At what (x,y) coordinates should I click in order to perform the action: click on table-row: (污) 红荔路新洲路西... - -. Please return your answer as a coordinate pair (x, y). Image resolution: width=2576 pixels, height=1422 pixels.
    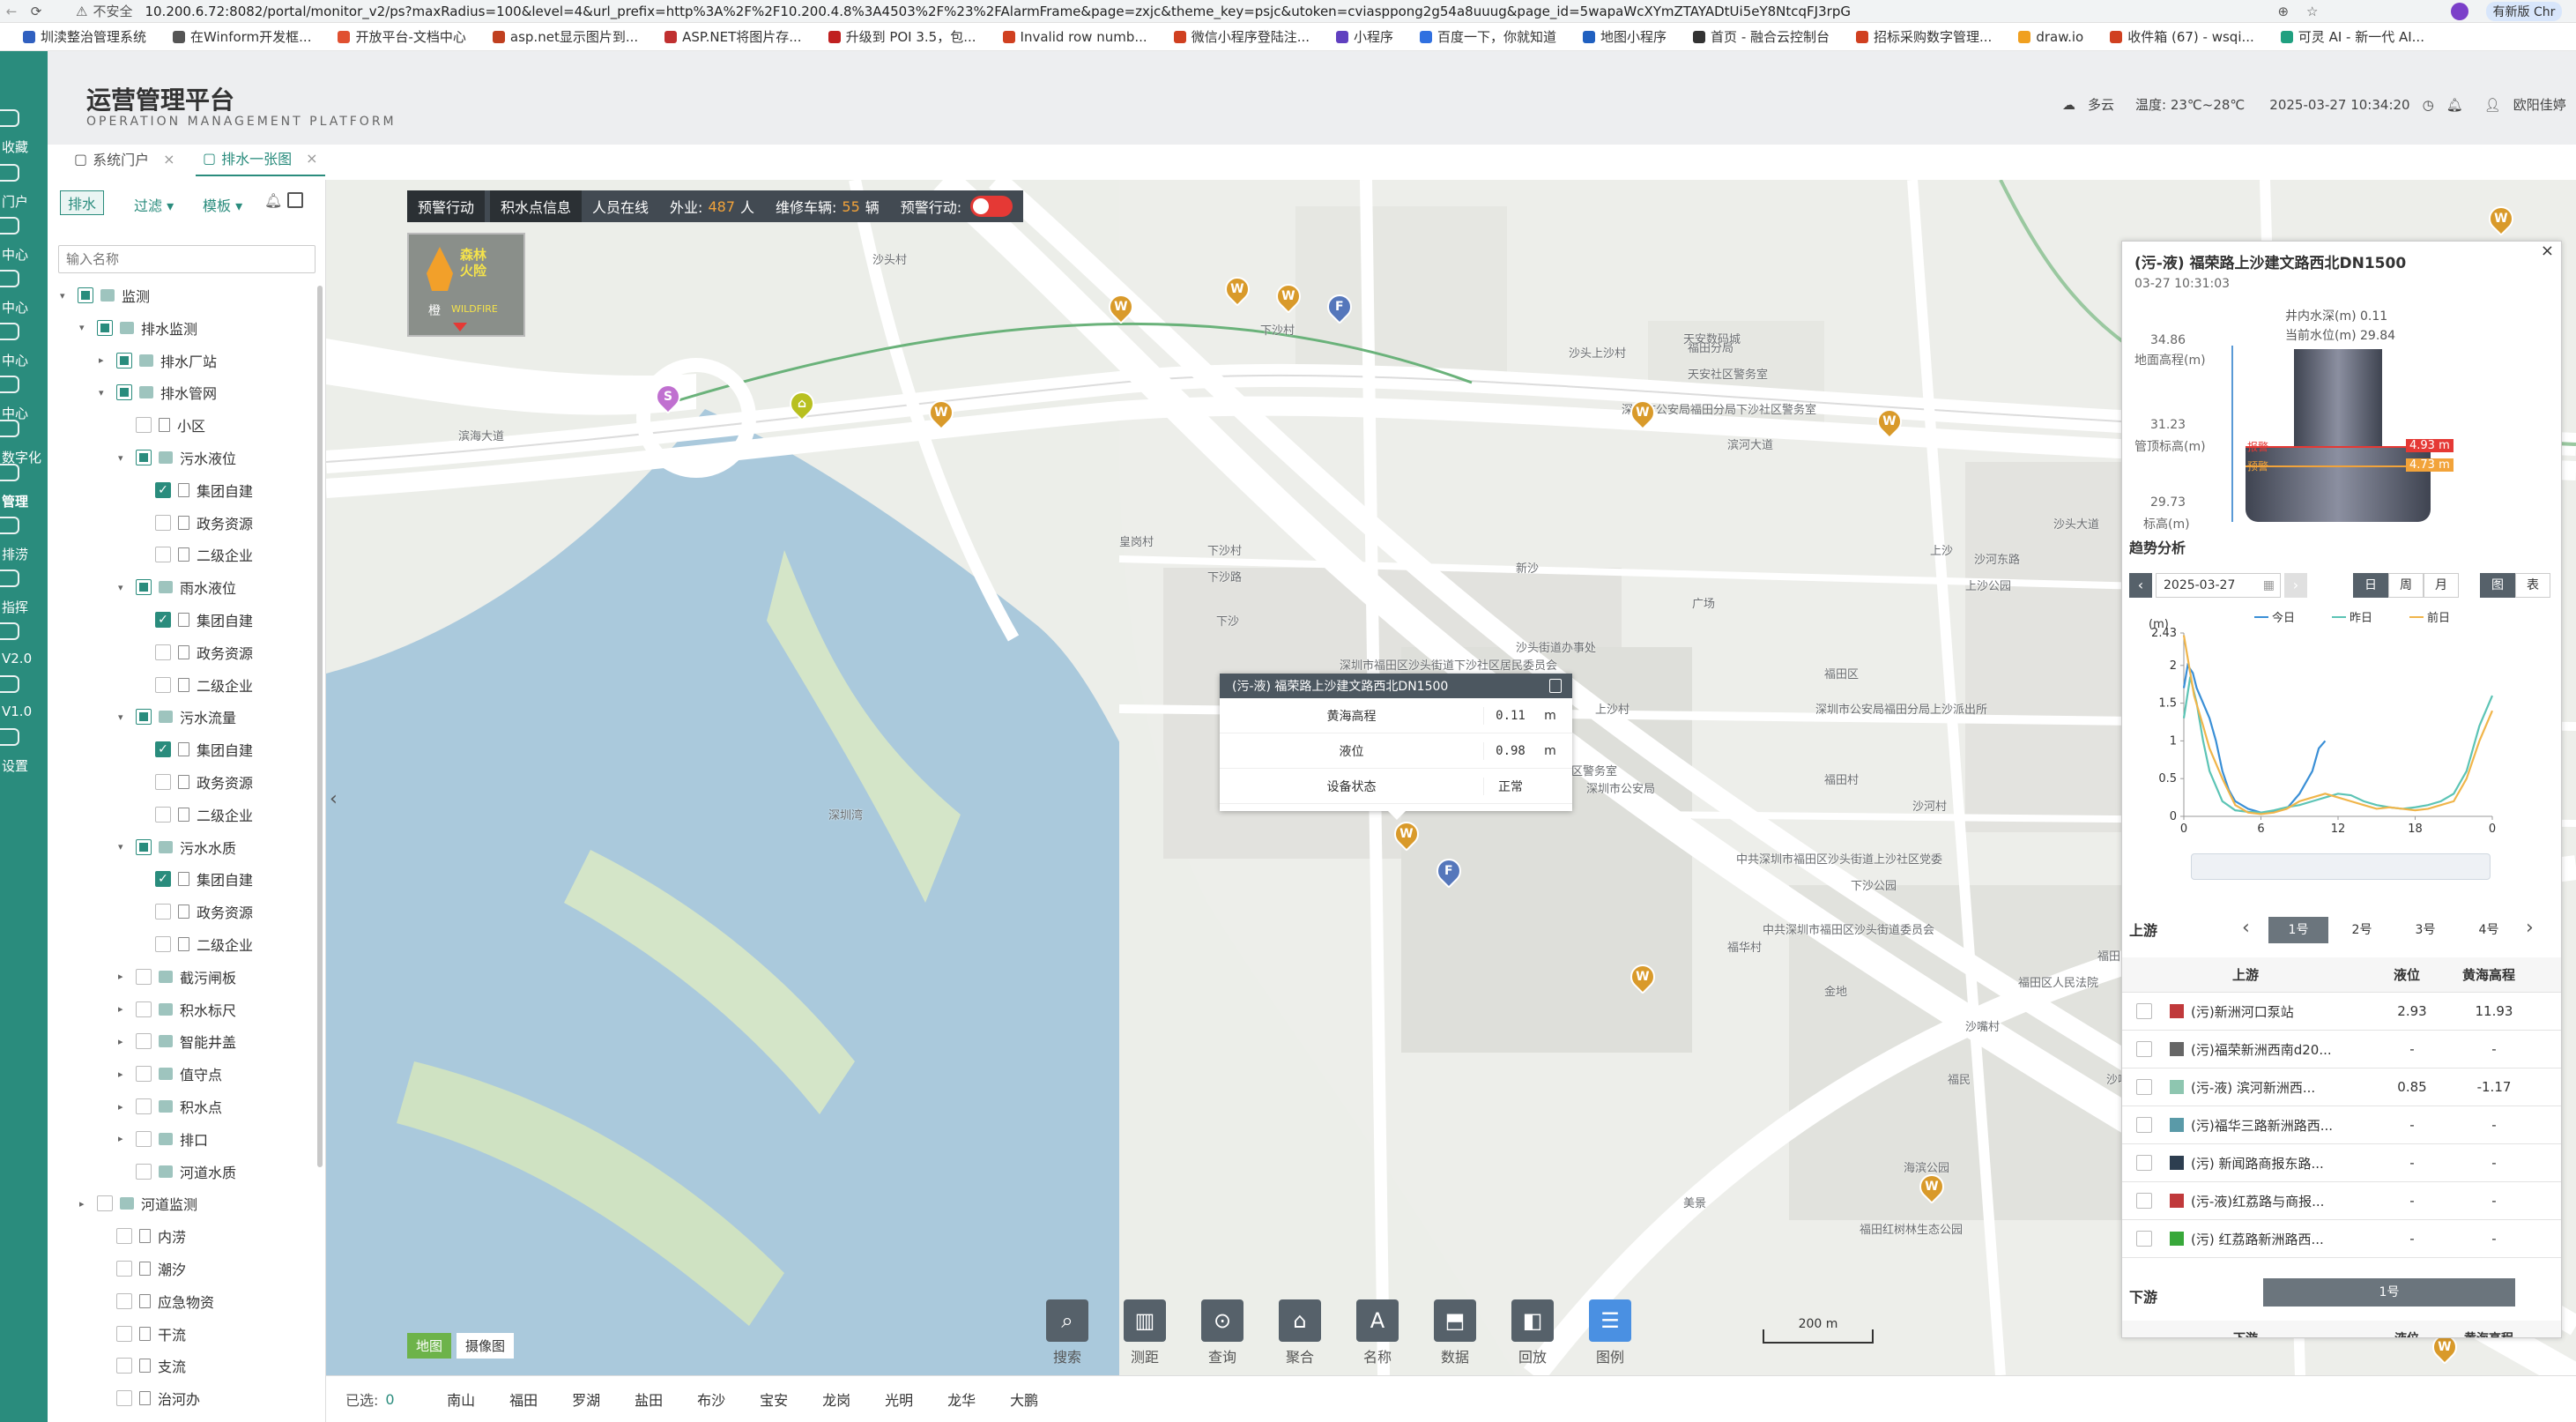
    Looking at the image, I should click on (2341, 1239).